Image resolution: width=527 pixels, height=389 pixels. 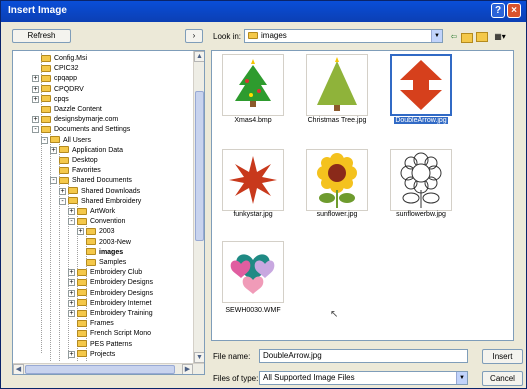 What do you see at coordinates (343, 36) in the screenshot?
I see `look-in-dropdown: images ▼` at bounding box center [343, 36].